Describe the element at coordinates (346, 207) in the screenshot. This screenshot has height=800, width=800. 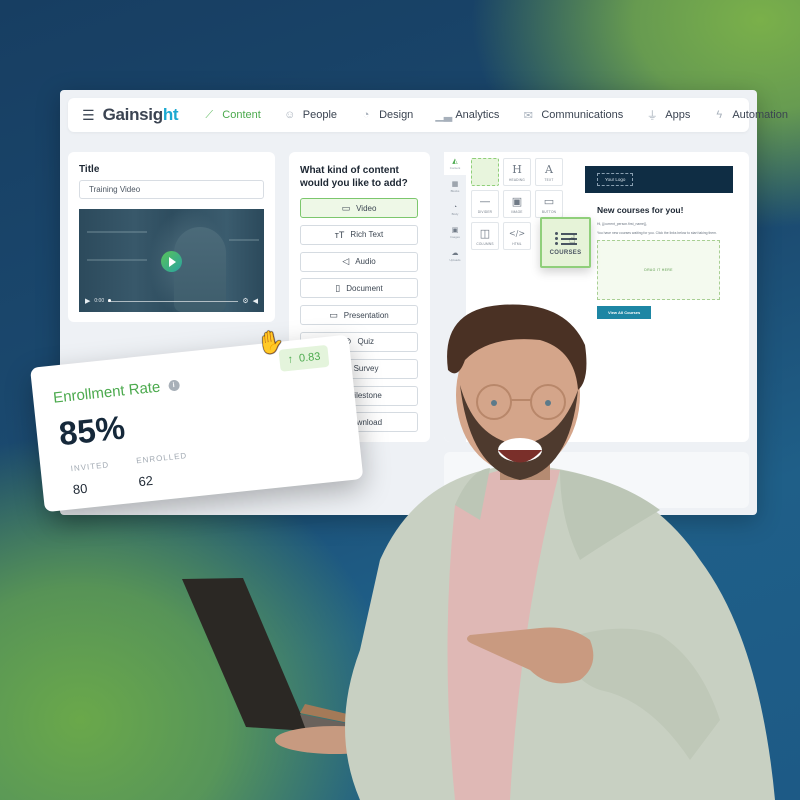
I see `video-icon: ▭` at that location.